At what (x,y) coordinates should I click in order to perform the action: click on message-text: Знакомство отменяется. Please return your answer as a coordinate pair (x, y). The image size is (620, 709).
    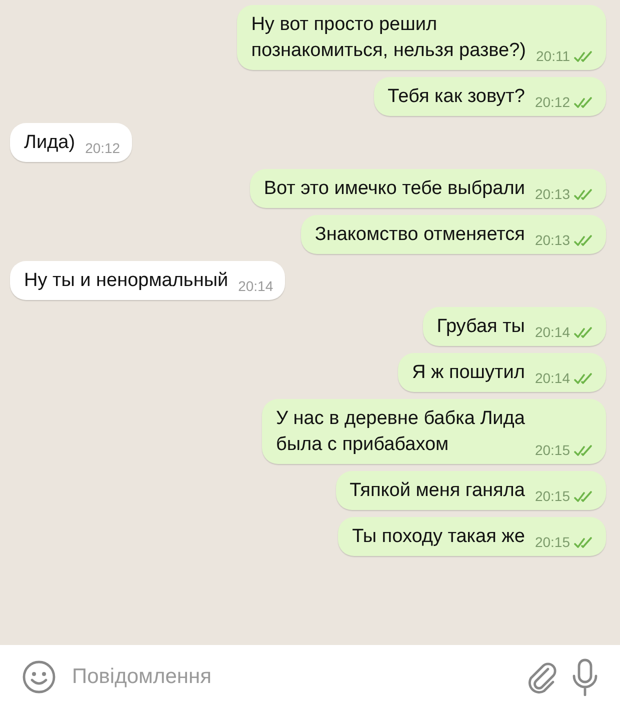
    Looking at the image, I should click on (419, 235).